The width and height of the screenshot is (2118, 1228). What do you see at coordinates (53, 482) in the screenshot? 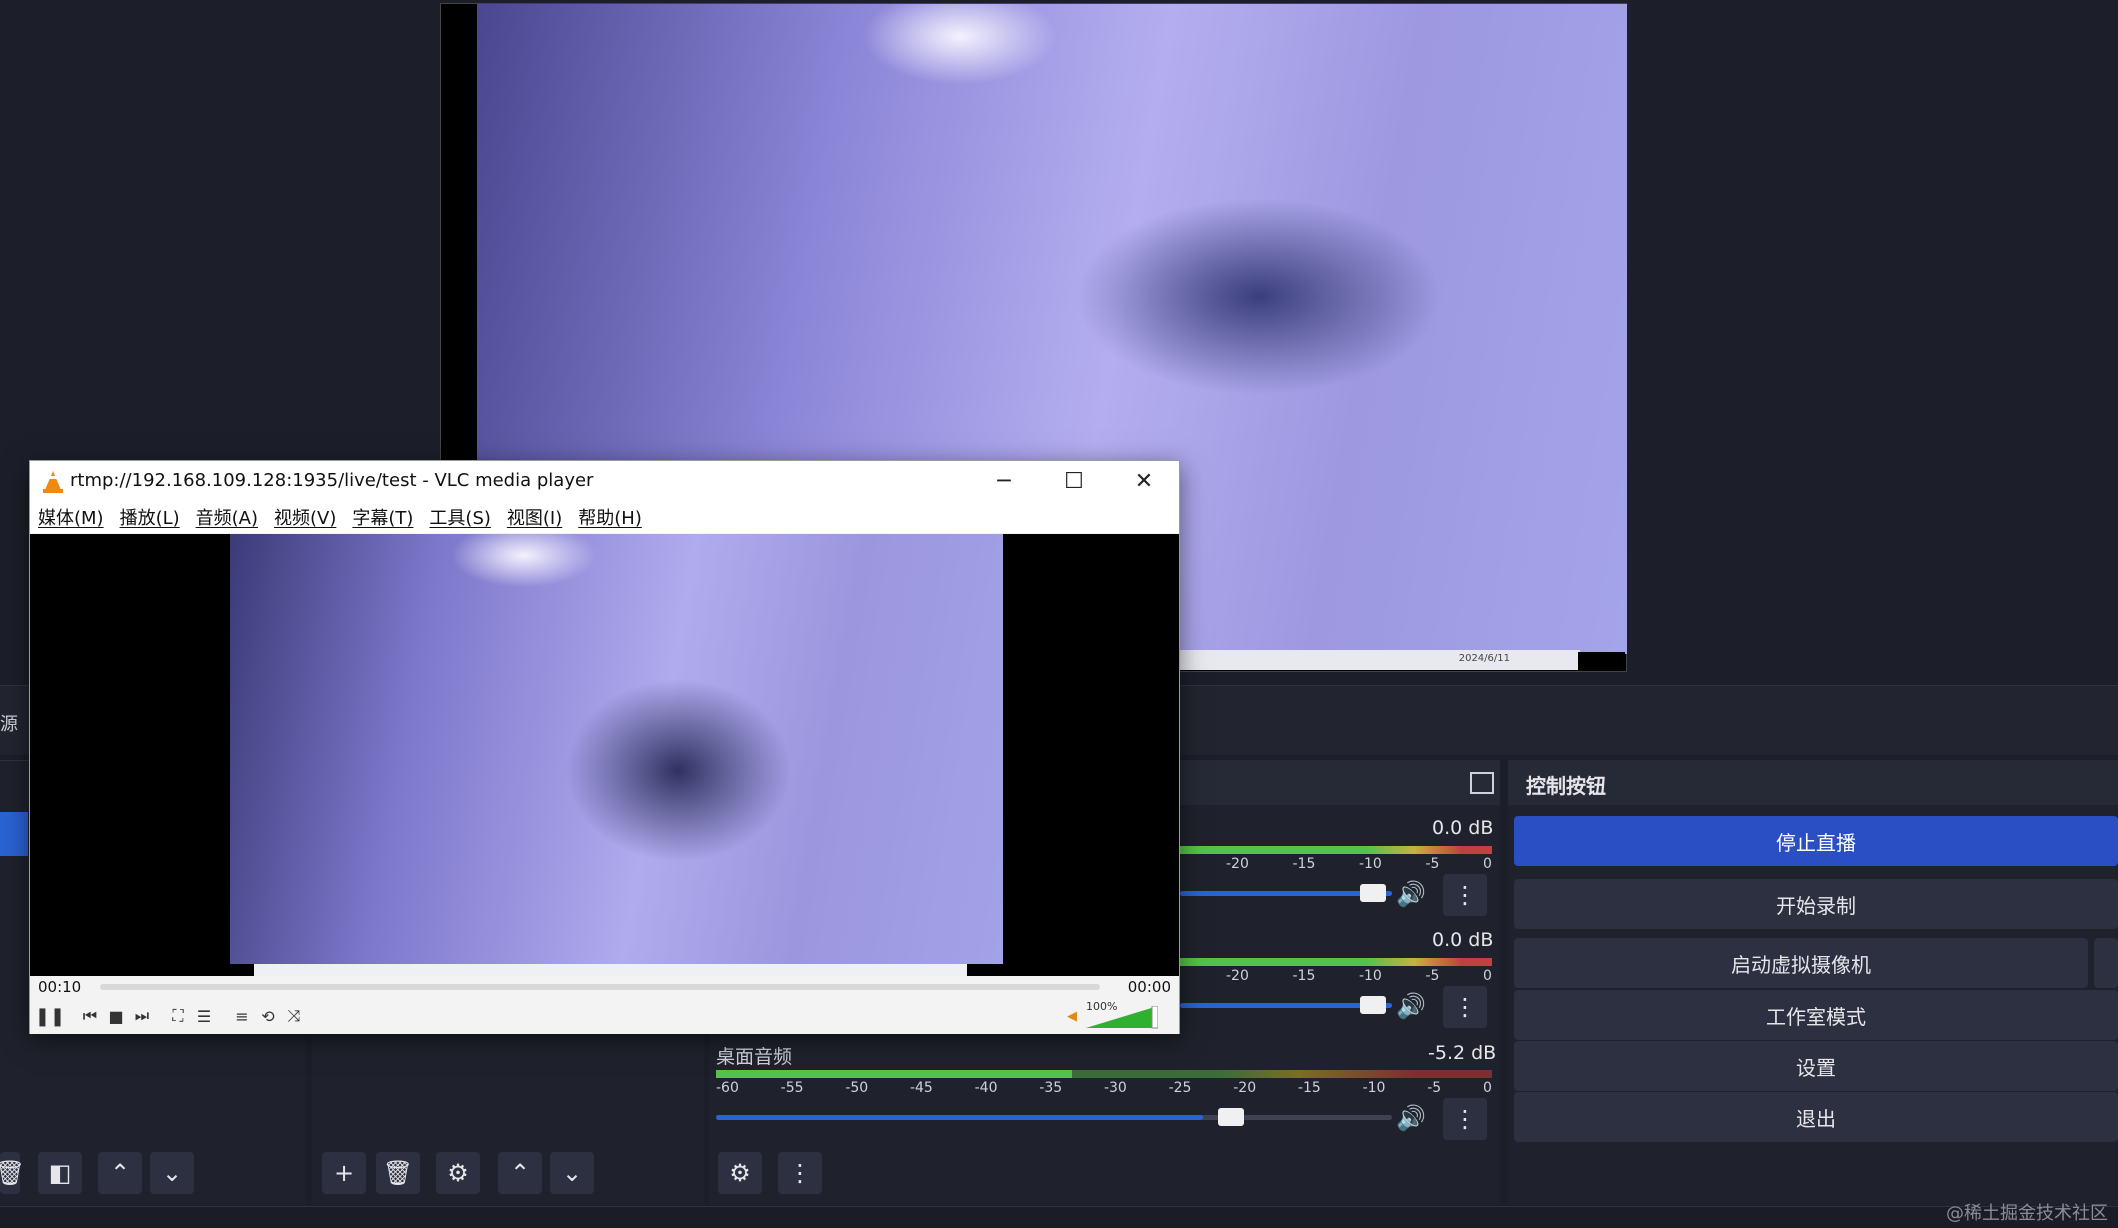
I see `vlc-cone-icon` at bounding box center [53, 482].